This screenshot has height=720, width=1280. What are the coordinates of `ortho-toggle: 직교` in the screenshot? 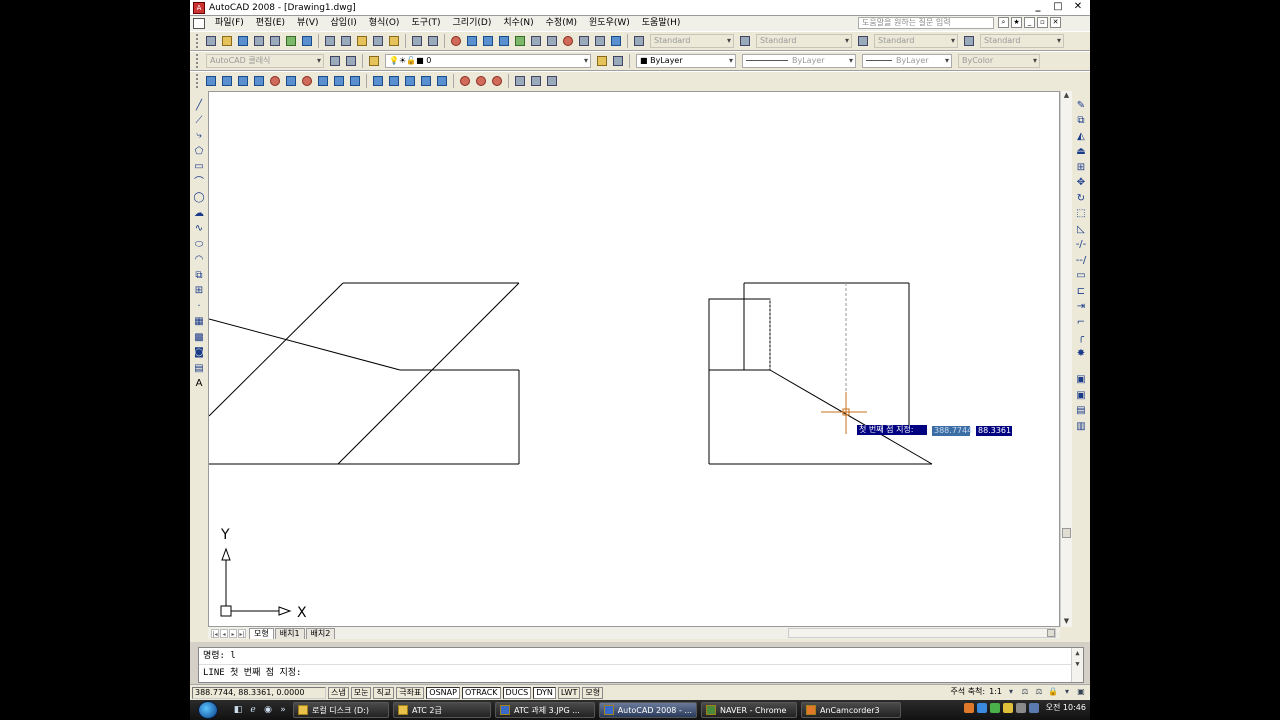 It's located at (384, 692).